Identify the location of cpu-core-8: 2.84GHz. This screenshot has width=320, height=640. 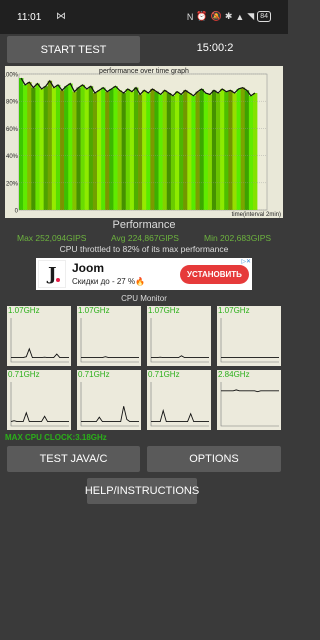
(249, 400).